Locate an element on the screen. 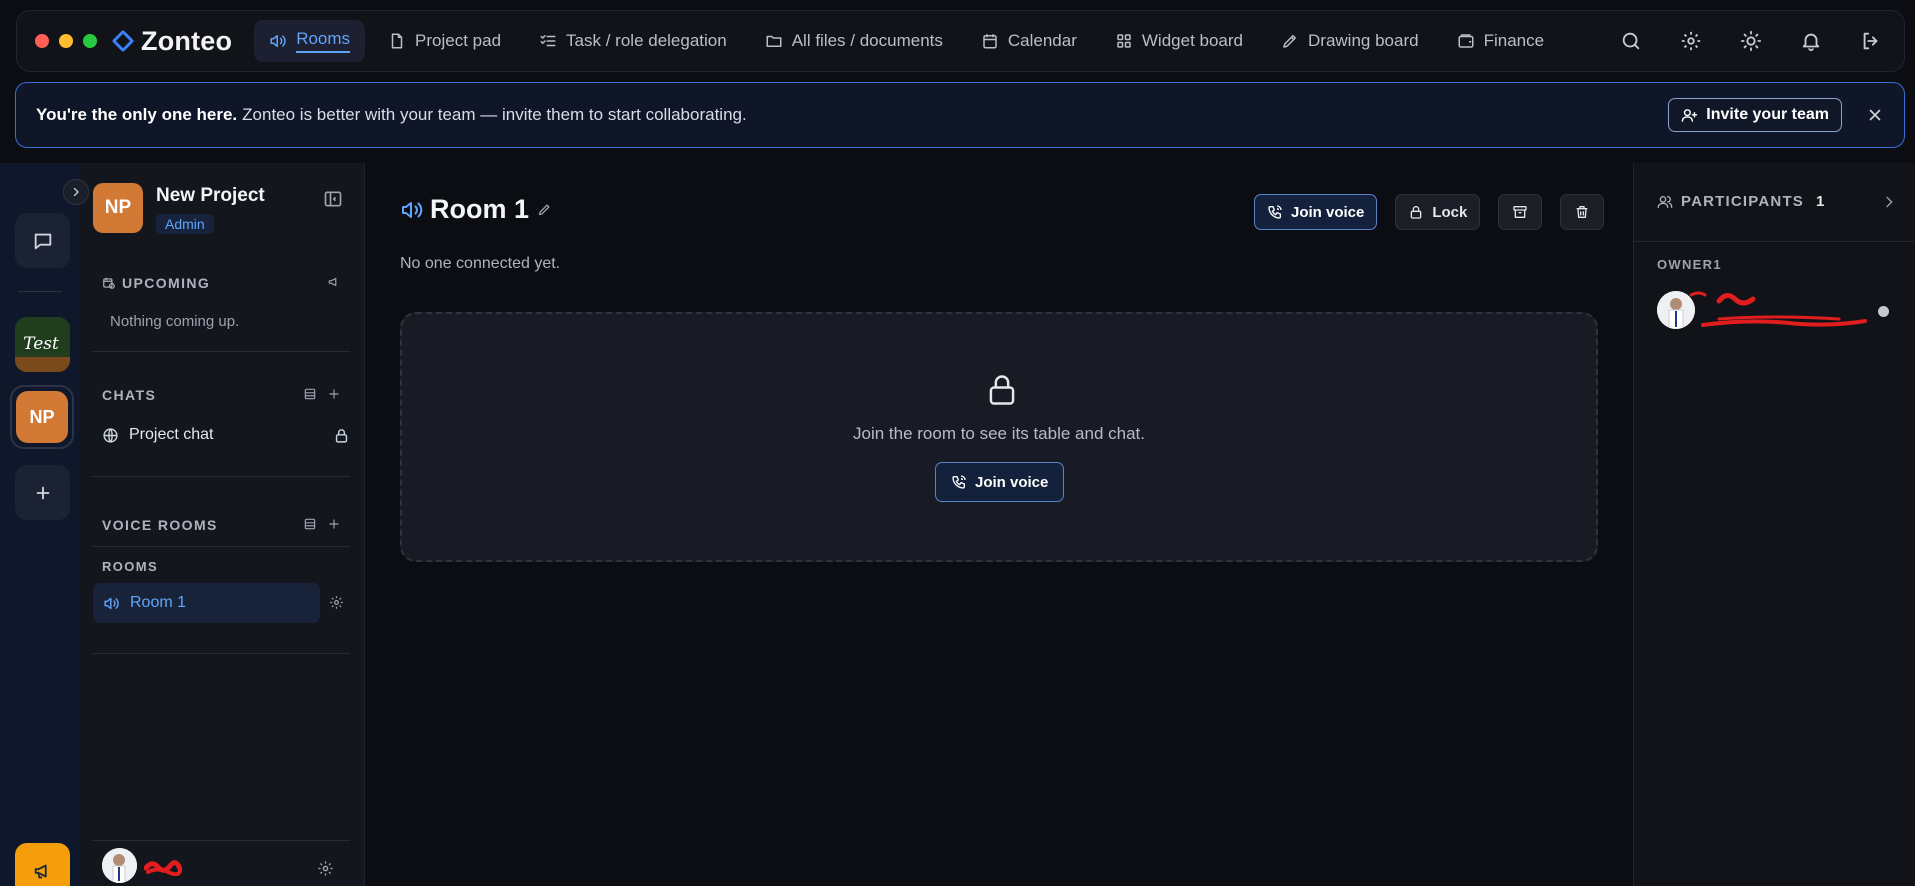 The height and width of the screenshot is (886, 1915). project-name: New Project is located at coordinates (210, 196).